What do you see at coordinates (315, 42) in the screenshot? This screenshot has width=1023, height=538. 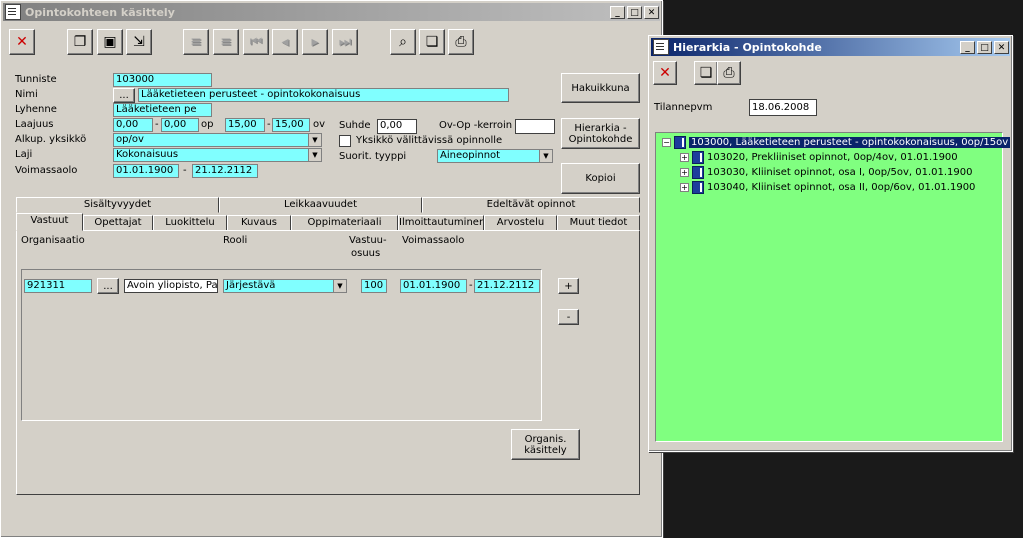 I see `next-record-icon: ▸` at bounding box center [315, 42].